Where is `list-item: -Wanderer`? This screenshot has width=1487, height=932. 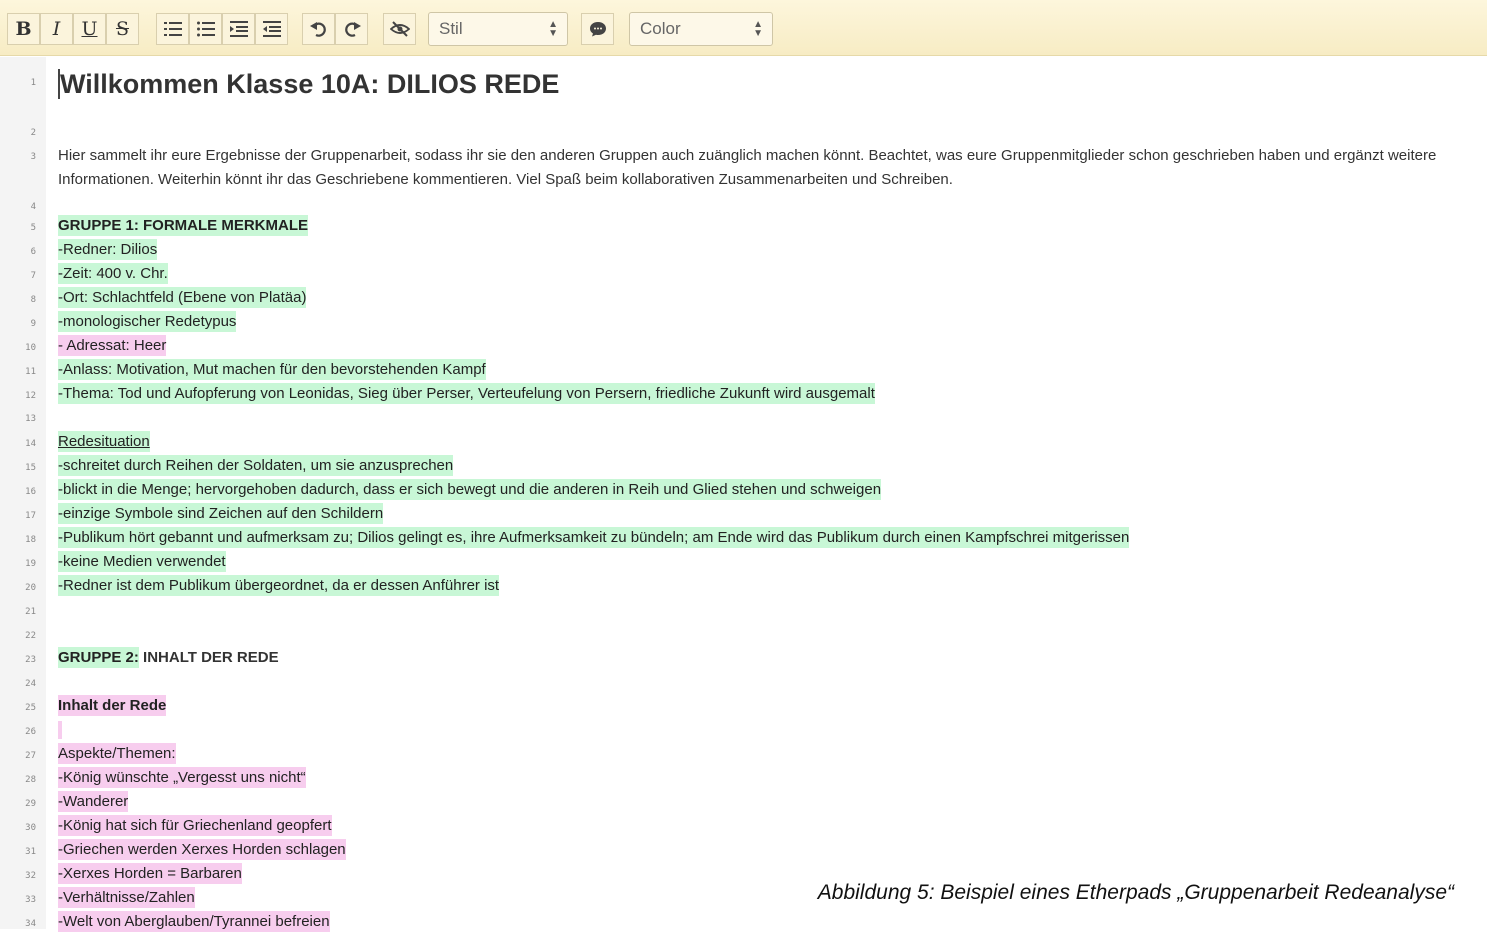 list-item: -Wanderer is located at coordinates (93, 801).